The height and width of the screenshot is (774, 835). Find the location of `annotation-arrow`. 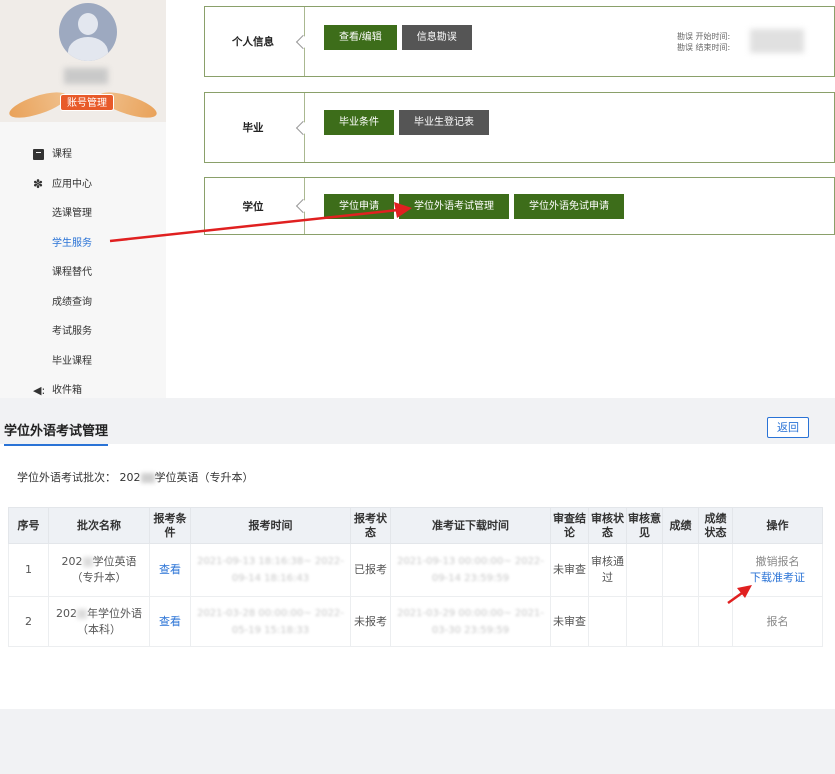

annotation-arrow is located at coordinates (260, 222).